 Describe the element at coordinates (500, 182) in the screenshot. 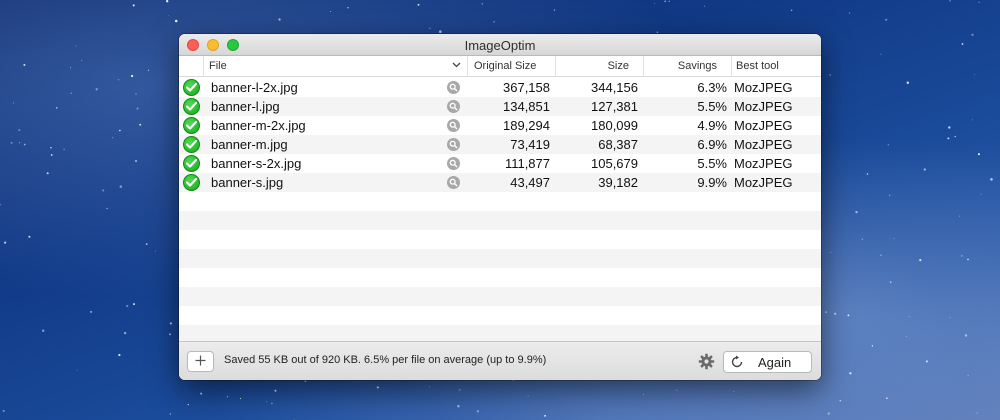

I see `table-row: banner-s.jpg 43,497 39,182 9.9% MozJPEG` at that location.